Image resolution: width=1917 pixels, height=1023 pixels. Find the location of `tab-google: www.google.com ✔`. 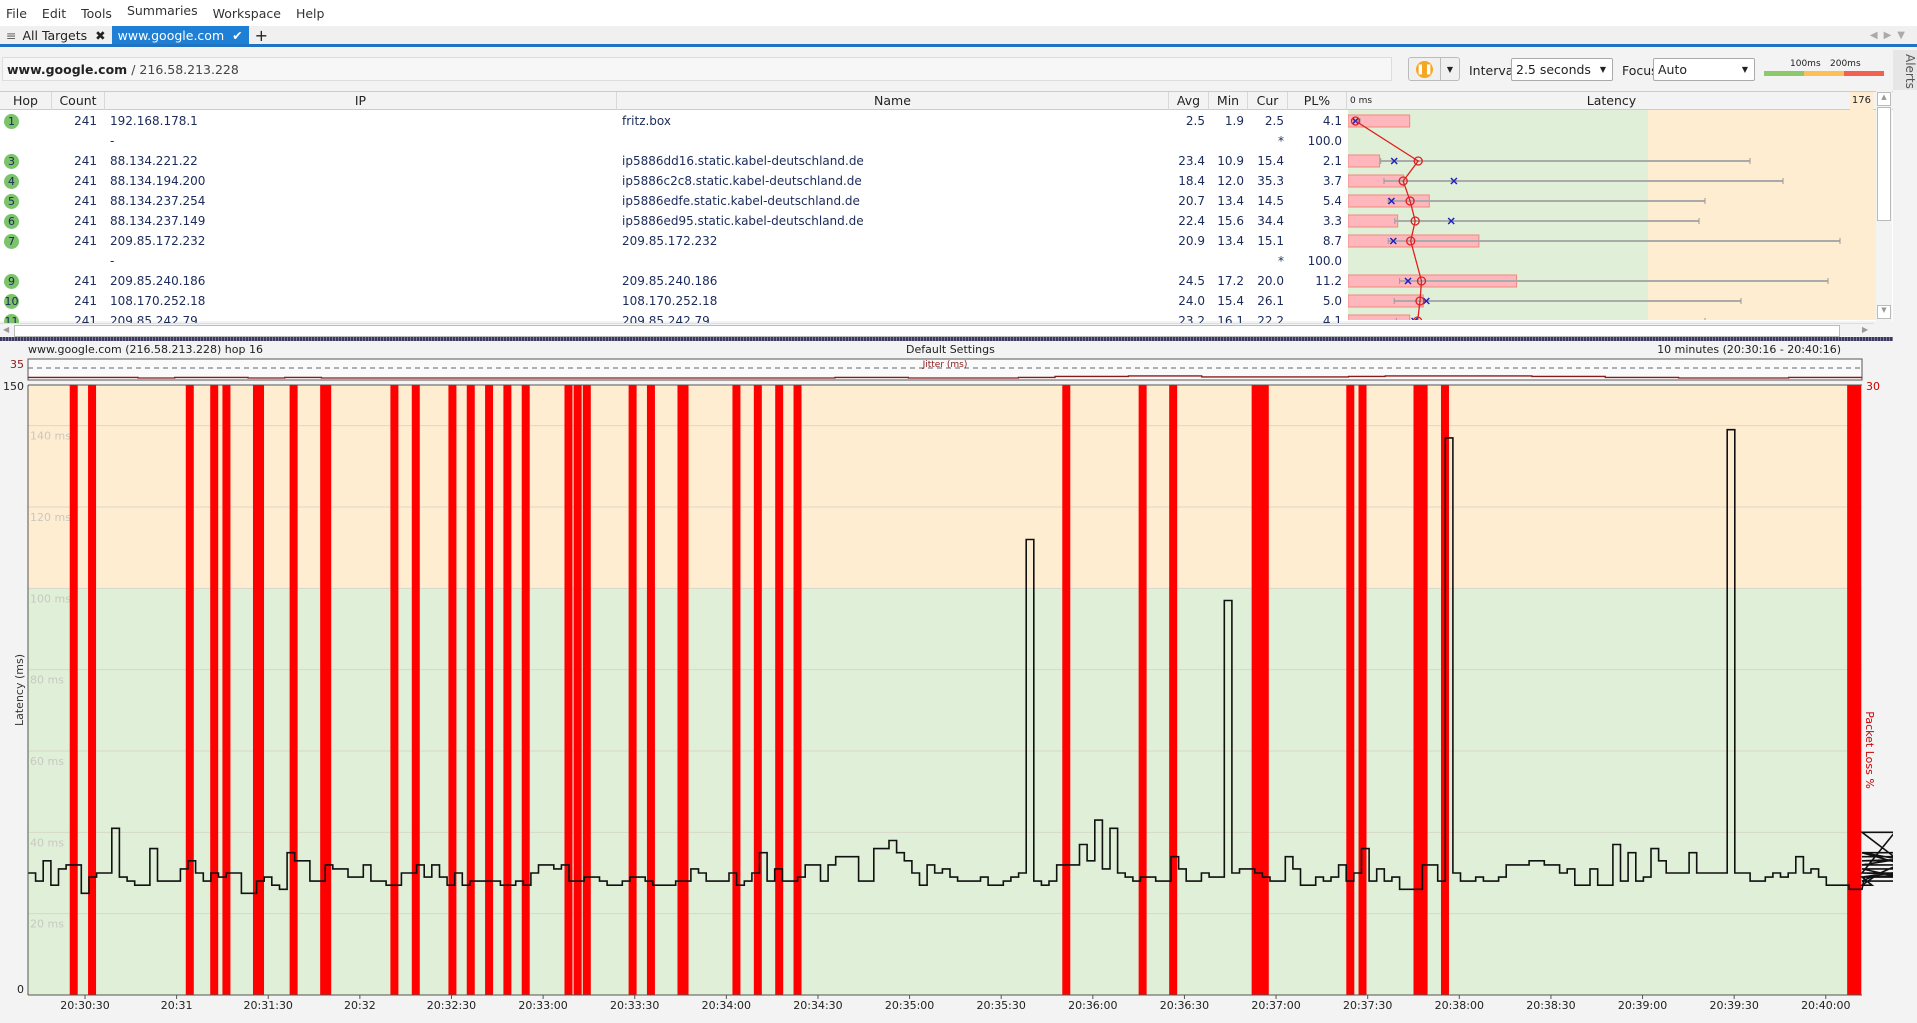

tab-google: www.google.com ✔ is located at coordinates (180, 35).